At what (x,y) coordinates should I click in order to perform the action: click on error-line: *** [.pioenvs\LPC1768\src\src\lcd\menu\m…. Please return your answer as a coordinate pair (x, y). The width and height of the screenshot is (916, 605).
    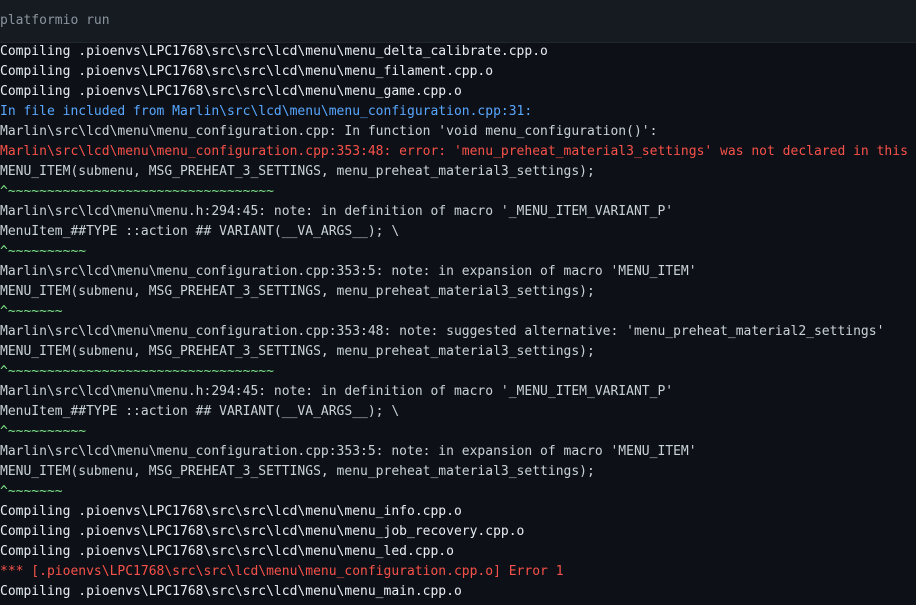
    Looking at the image, I should click on (282, 571).